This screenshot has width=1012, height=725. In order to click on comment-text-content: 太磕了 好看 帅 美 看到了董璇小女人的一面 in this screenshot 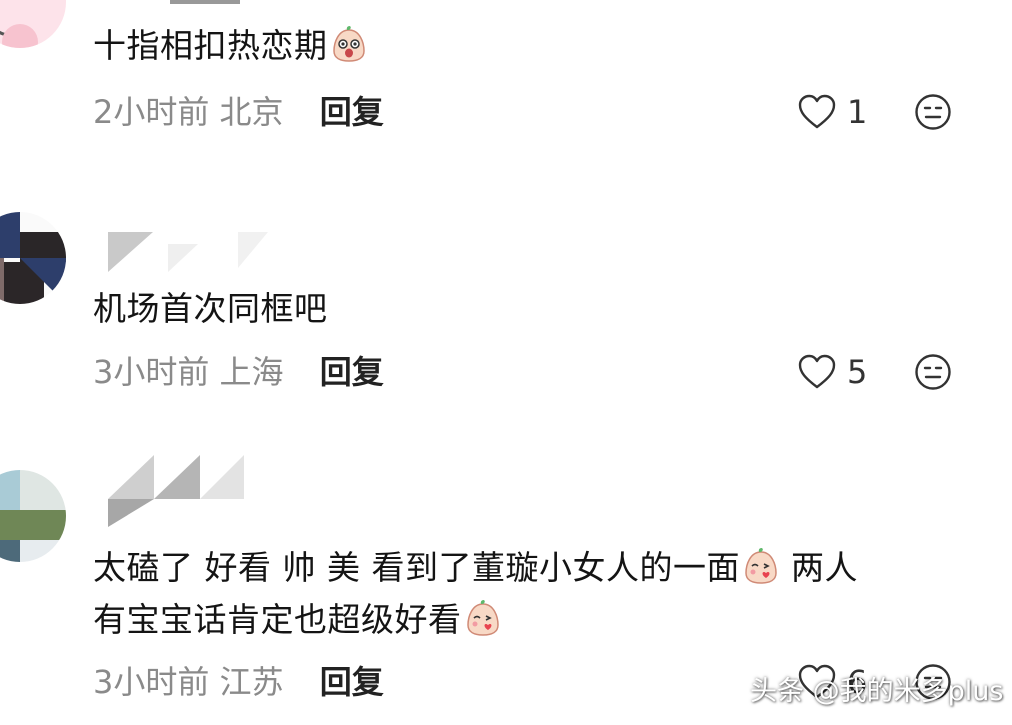, I will do `click(416, 567)`.